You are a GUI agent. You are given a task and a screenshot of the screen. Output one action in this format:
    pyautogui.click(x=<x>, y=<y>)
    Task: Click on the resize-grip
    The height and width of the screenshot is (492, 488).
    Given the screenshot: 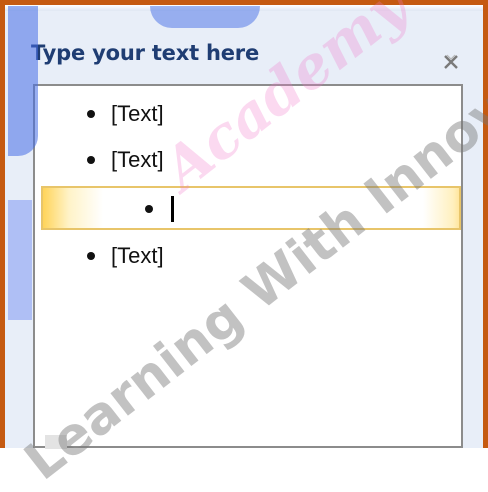 What is the action you would take?
    pyautogui.click(x=56, y=442)
    